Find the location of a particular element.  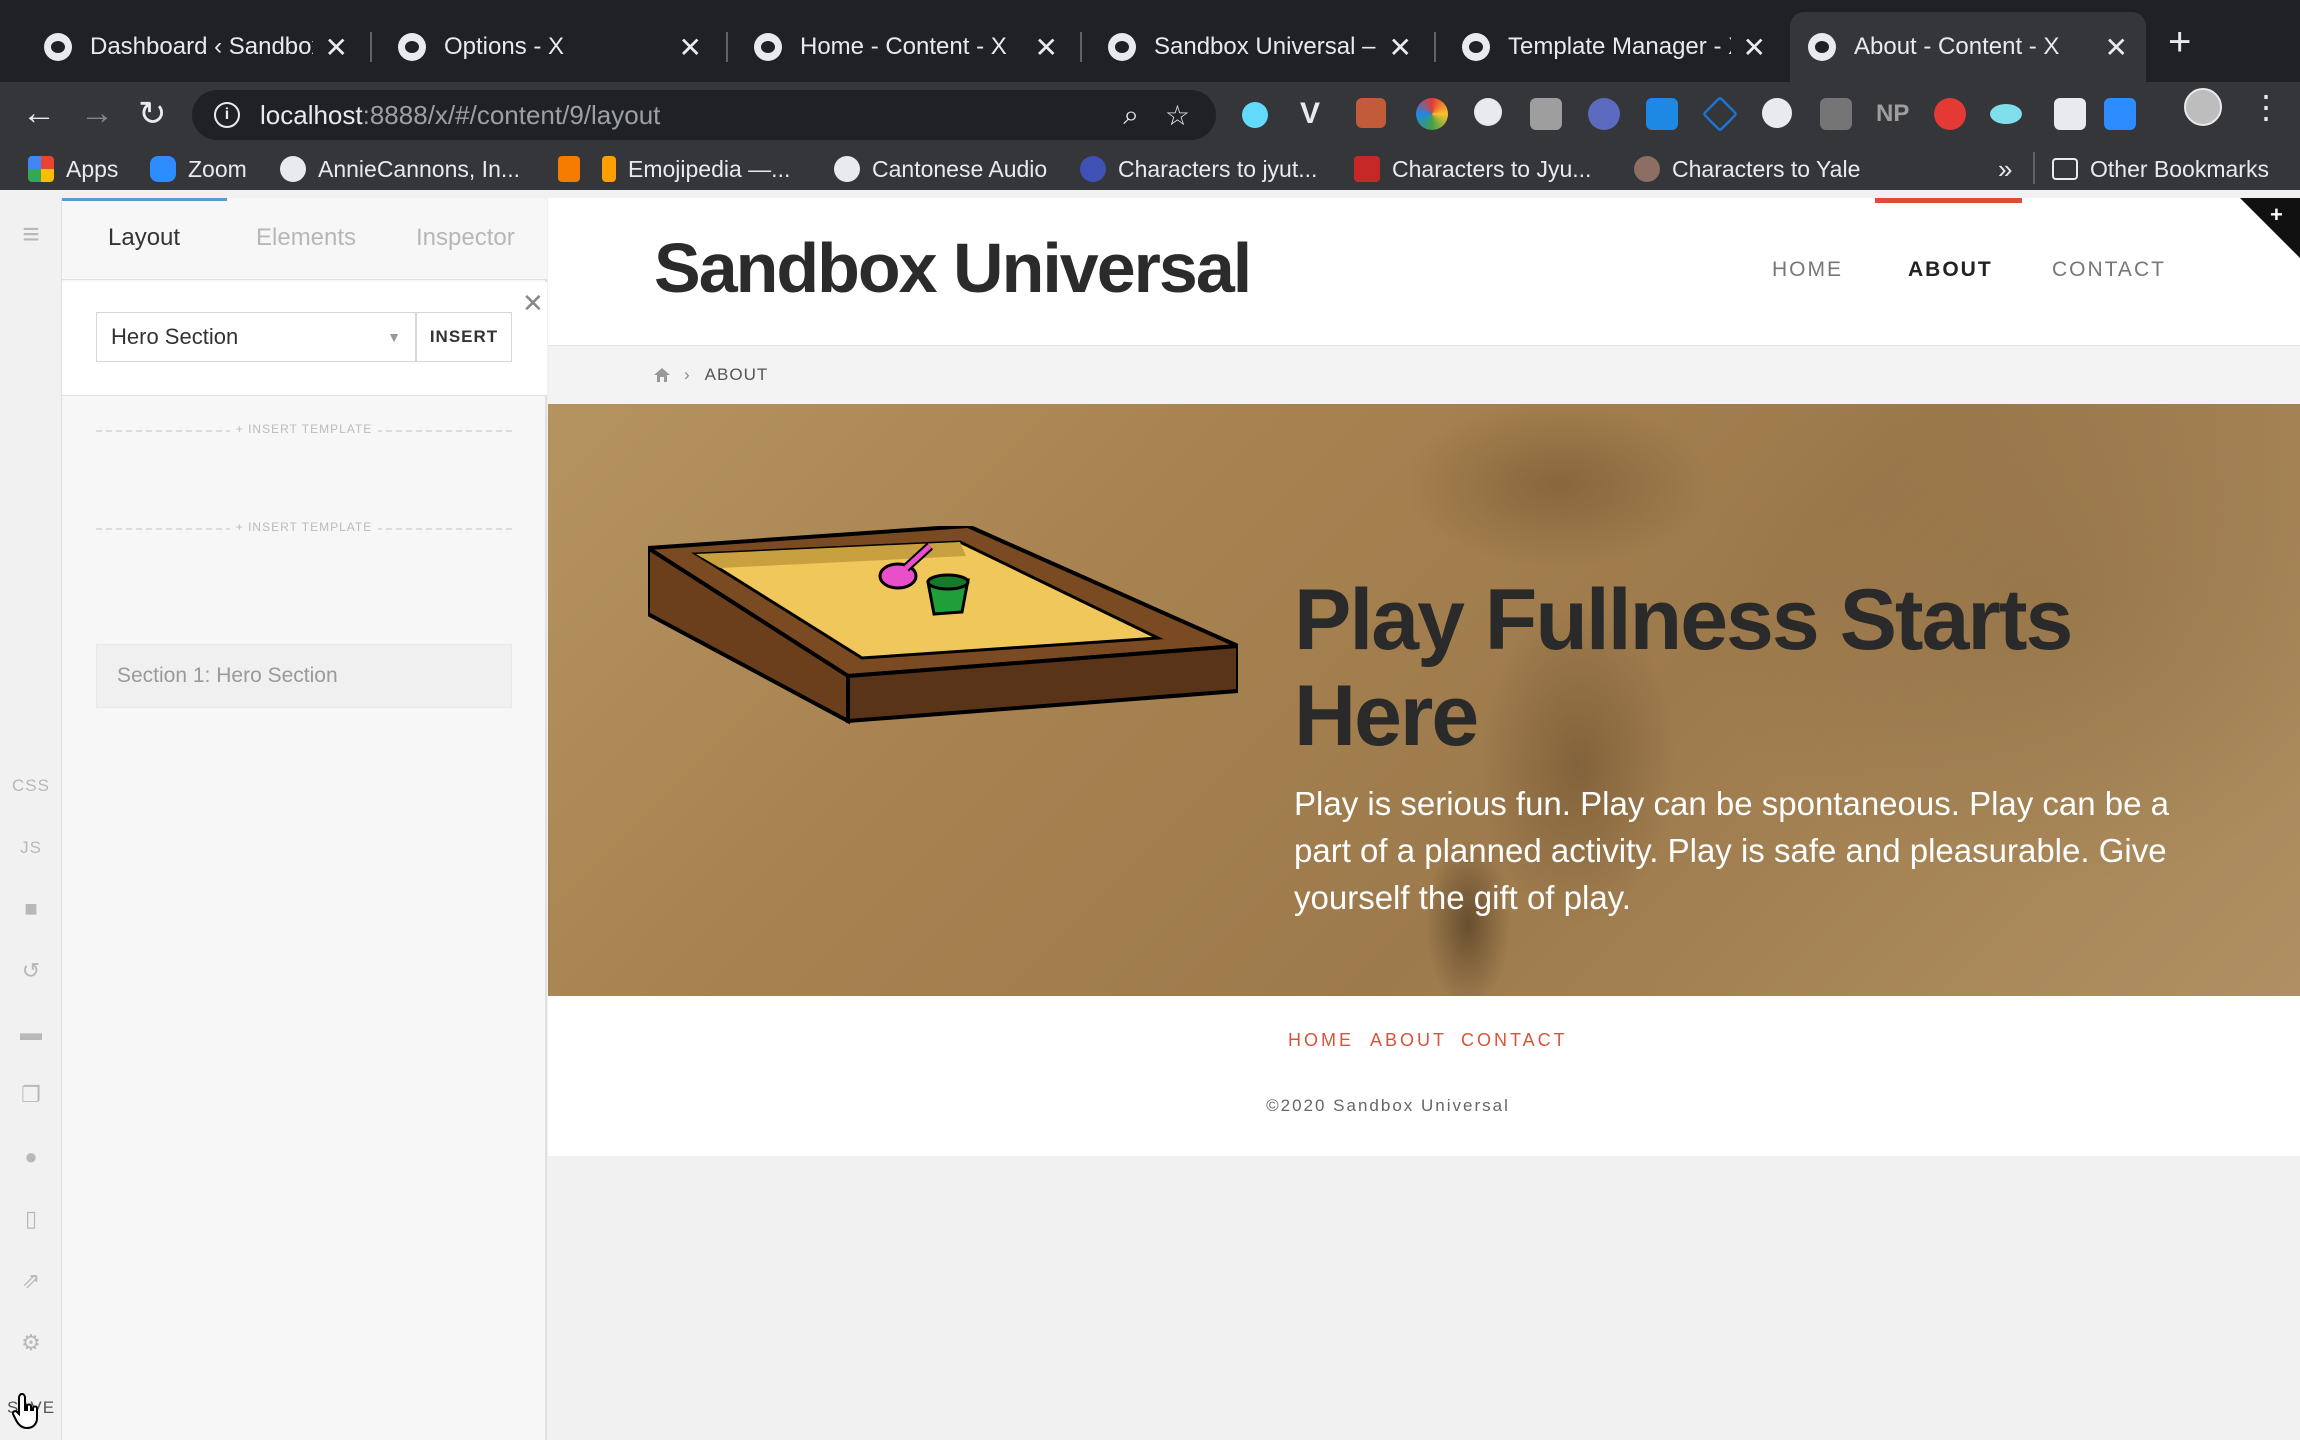

tab-title: Template Manager - X is located at coordinates (1619, 46).